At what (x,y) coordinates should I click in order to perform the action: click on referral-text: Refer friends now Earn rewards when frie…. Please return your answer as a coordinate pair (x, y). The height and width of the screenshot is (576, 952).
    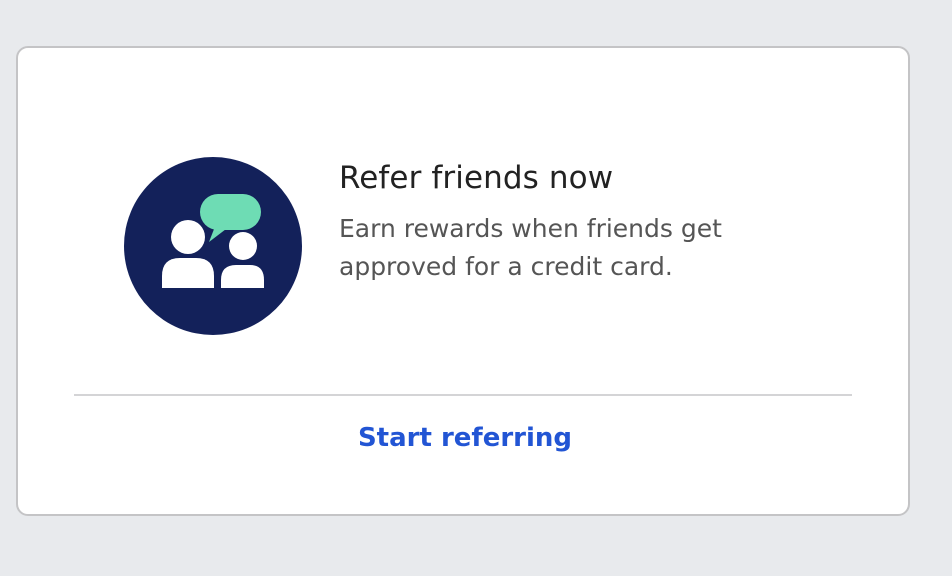
    Looking at the image, I should click on (579, 222).